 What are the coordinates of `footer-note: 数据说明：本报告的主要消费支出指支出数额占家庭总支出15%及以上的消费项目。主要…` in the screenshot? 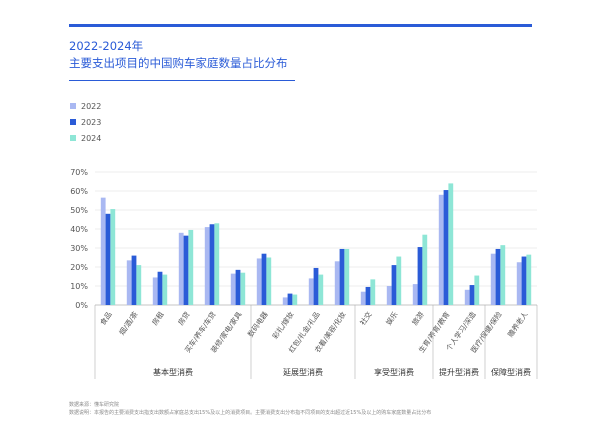 It's located at (250, 413).